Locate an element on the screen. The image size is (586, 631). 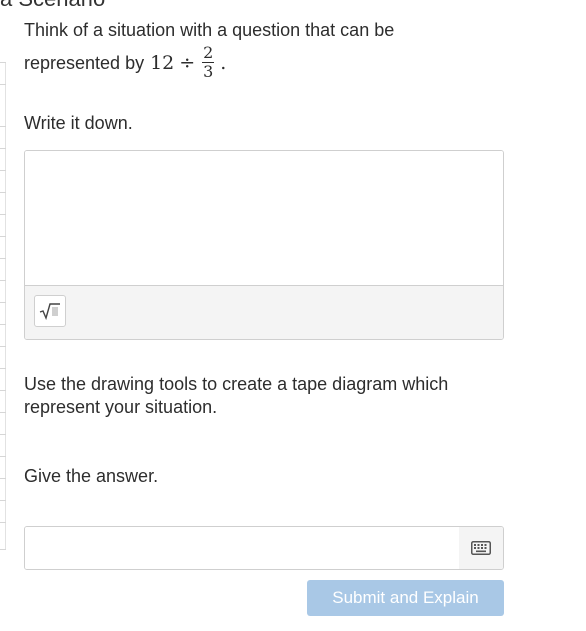
square-root-icon is located at coordinates (49, 311).